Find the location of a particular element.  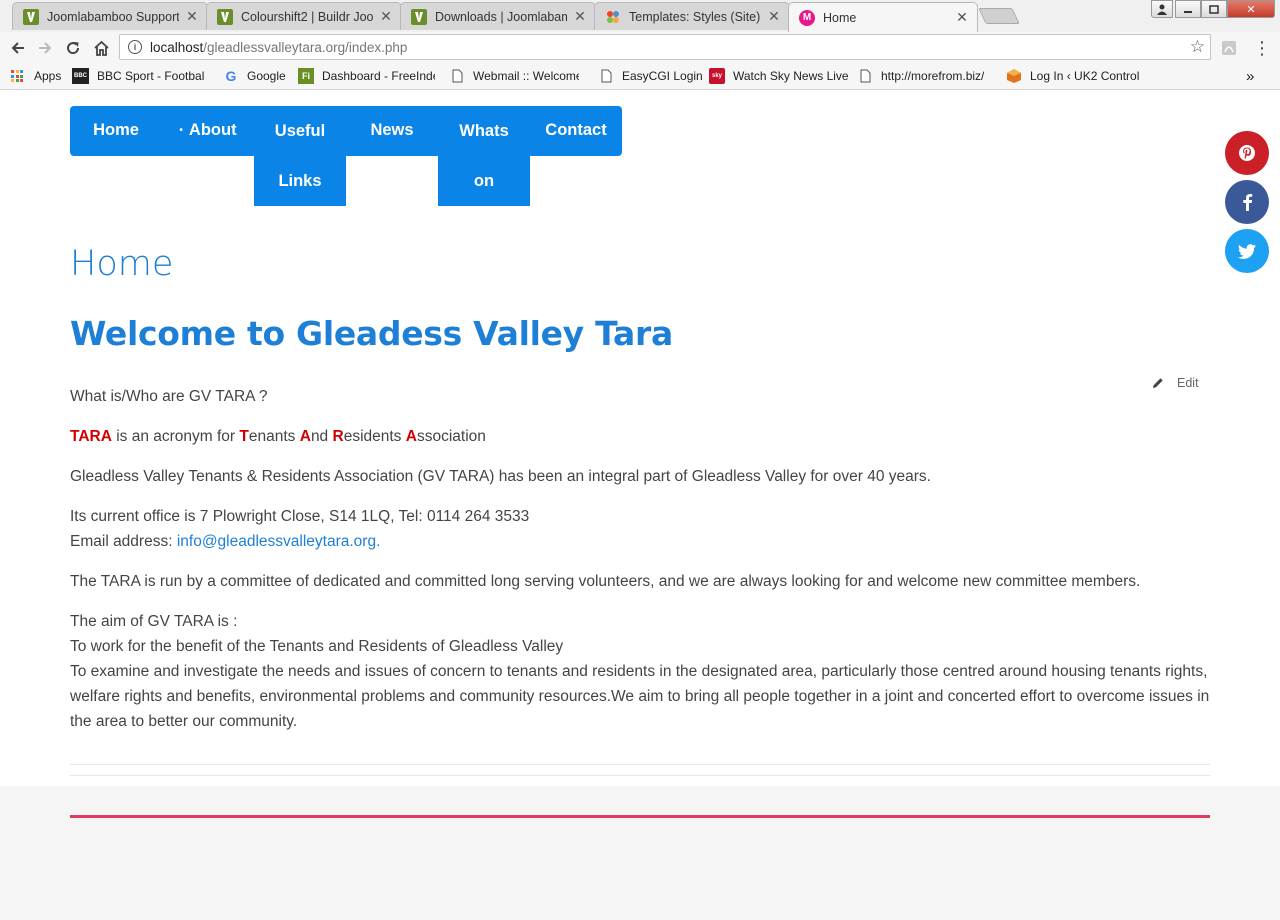

pinterest-icon is located at coordinates (1247, 153).